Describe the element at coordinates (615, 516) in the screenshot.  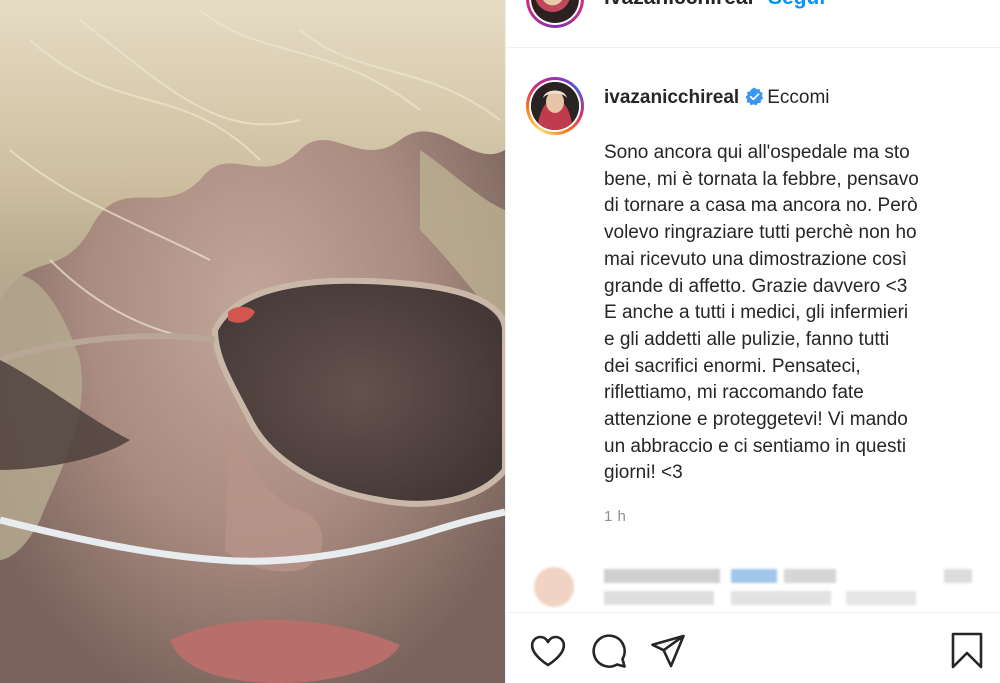
I see `post-timestamp: 1 h` at that location.